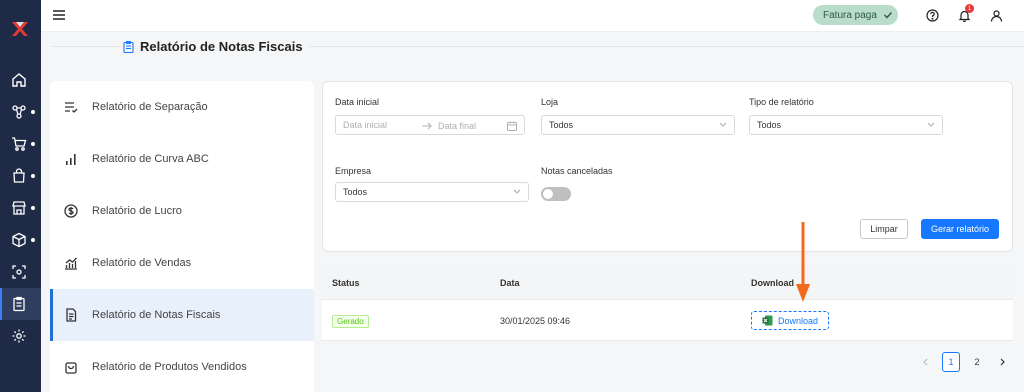  What do you see at coordinates (353, 171) in the screenshot?
I see `company-label: Empresa` at bounding box center [353, 171].